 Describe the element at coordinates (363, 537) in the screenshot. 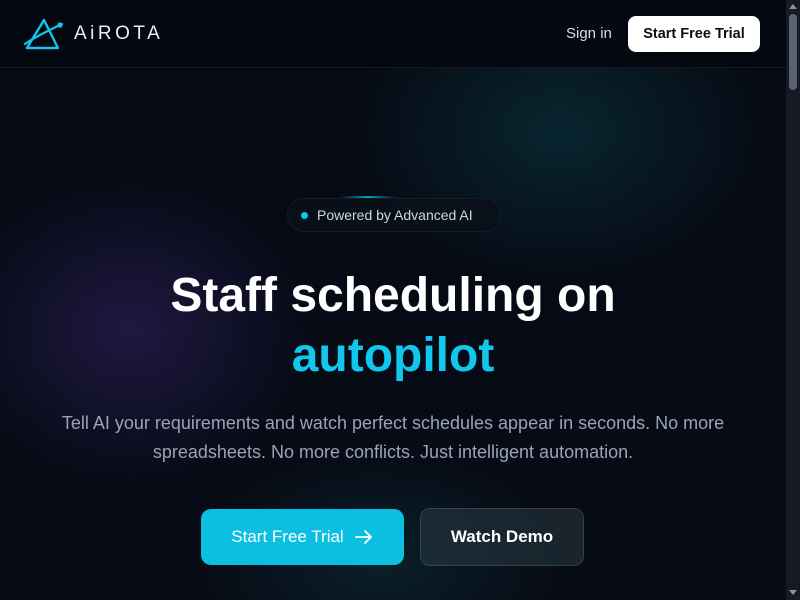

I see `arrow-right-icon` at that location.